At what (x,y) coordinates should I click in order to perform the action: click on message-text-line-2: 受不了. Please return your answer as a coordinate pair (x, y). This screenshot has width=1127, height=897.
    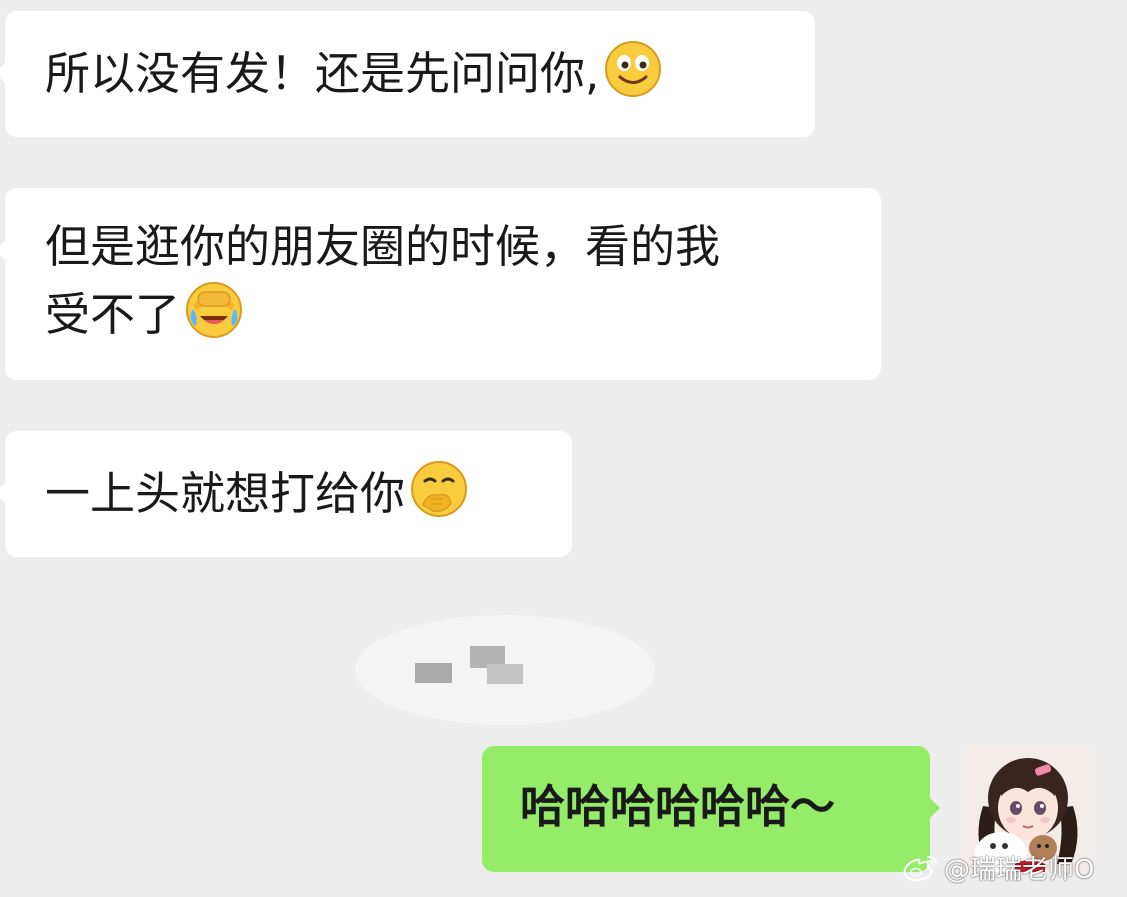
    Looking at the image, I should click on (113, 314).